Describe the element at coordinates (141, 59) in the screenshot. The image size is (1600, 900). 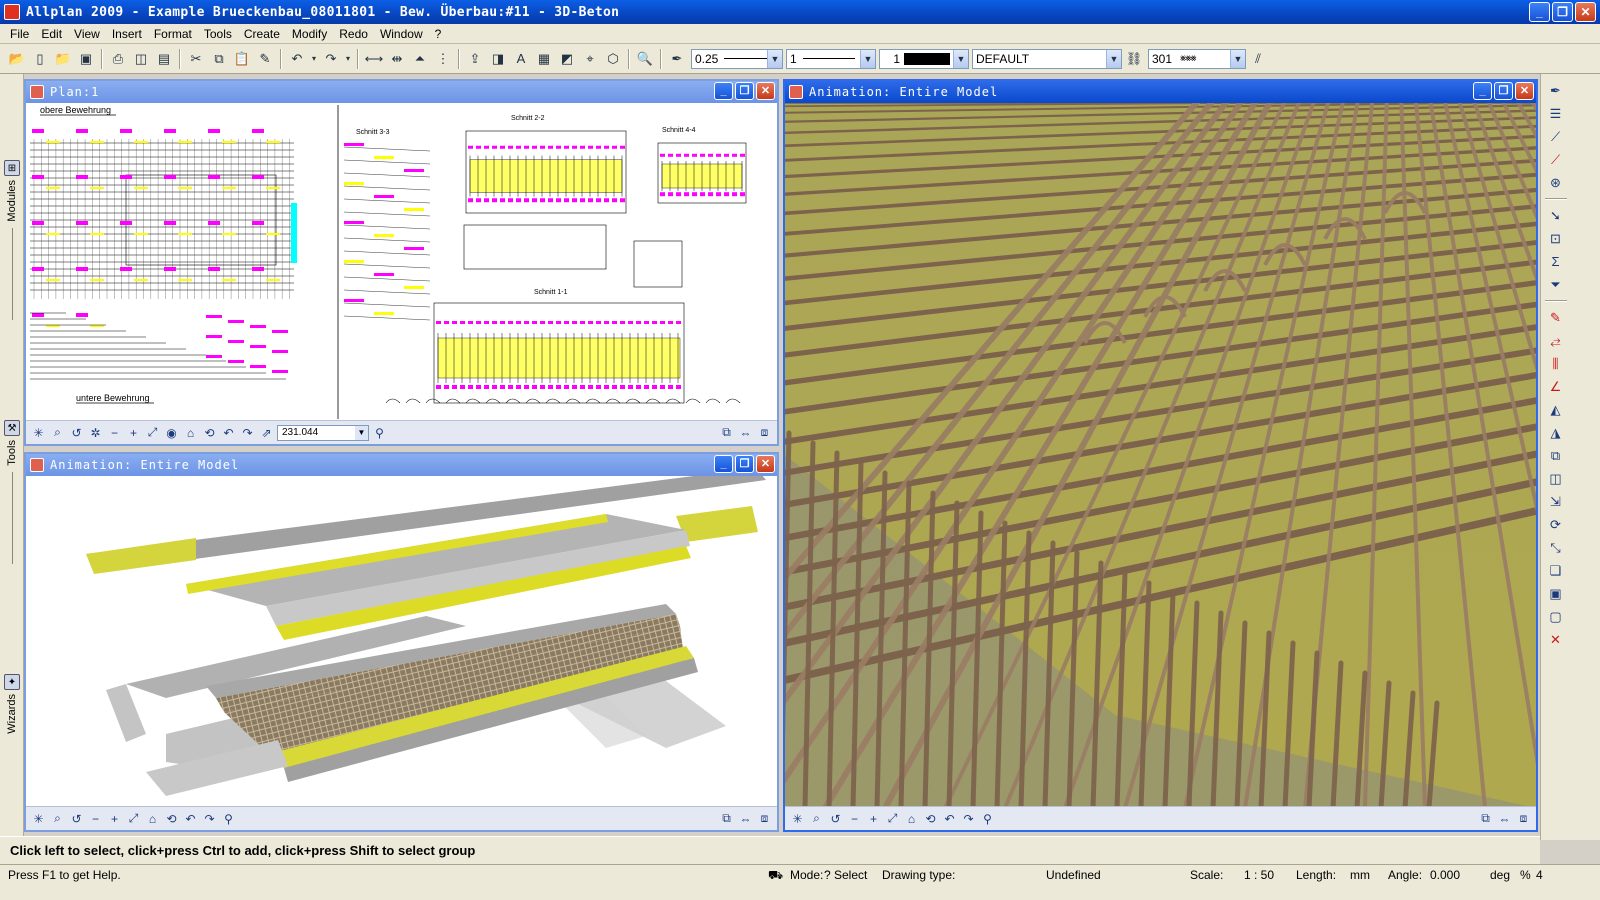
I see `print-preview-icon: ◫` at that location.